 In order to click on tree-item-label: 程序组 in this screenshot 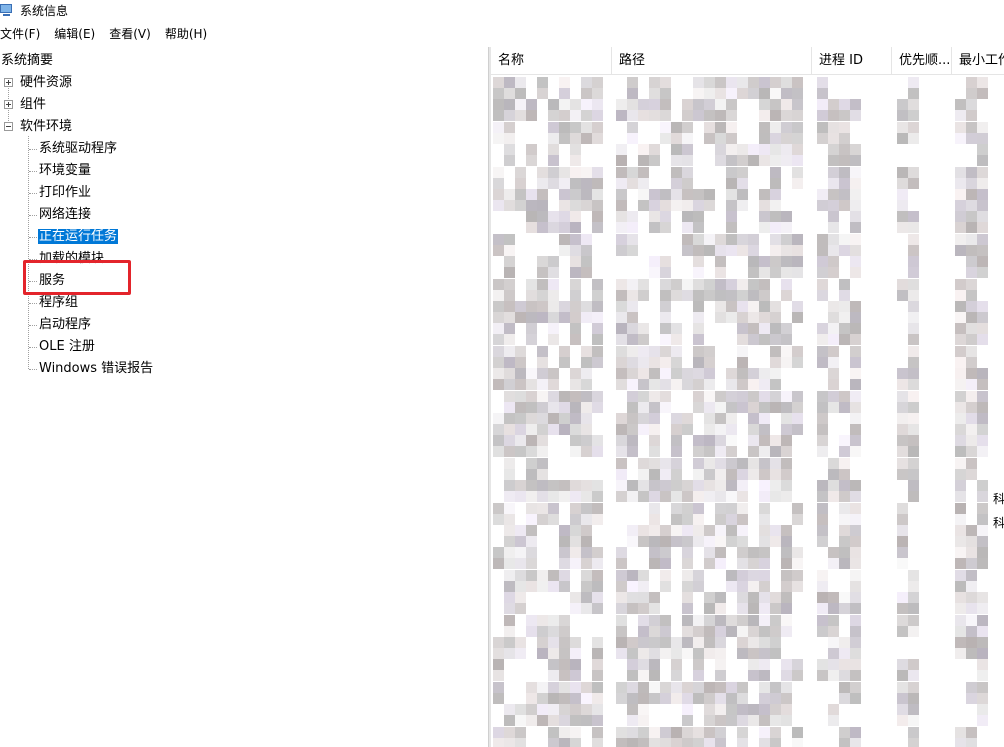, I will do `click(59, 302)`.